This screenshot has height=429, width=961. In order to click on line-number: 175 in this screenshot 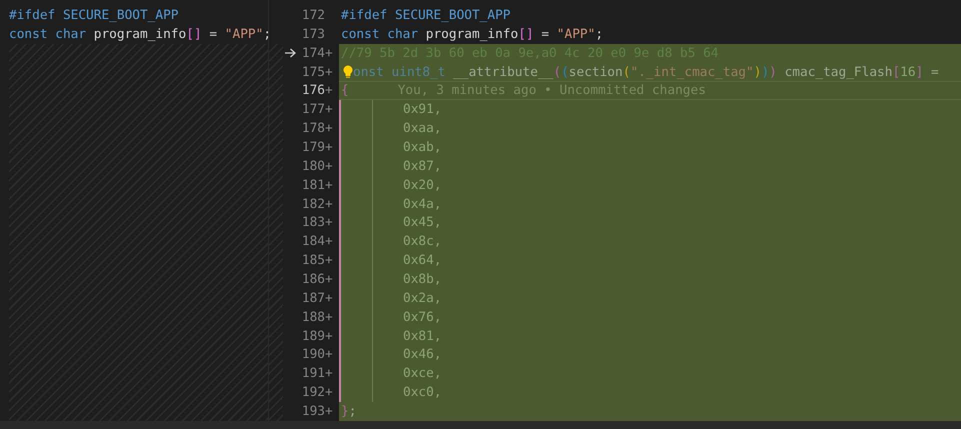, I will do `click(312, 72)`.